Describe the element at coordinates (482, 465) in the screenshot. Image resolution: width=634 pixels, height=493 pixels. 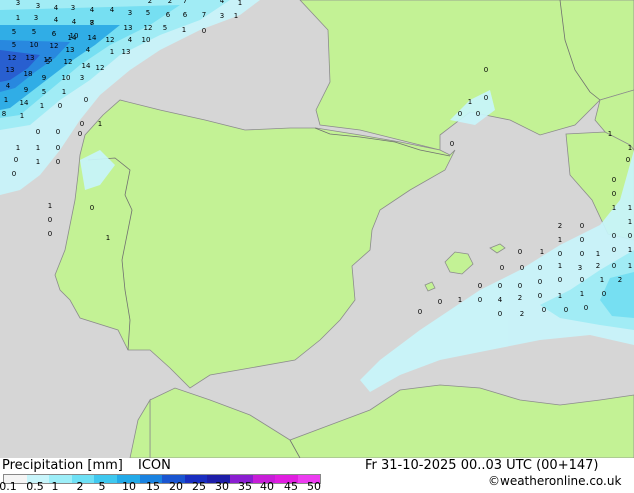
I see `forecast-datetime: Fr 31-10-2025 00..03 UTC (00+147)` at that location.